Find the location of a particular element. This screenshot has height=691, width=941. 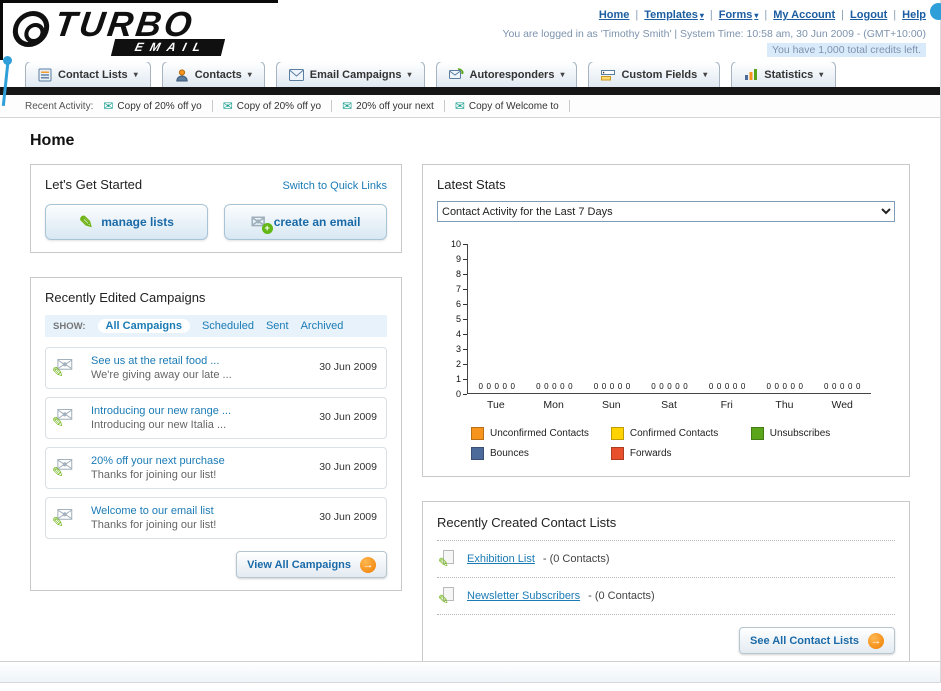

stats-range-select: Contact Activity for the Last 7 Days is located at coordinates (666, 211).